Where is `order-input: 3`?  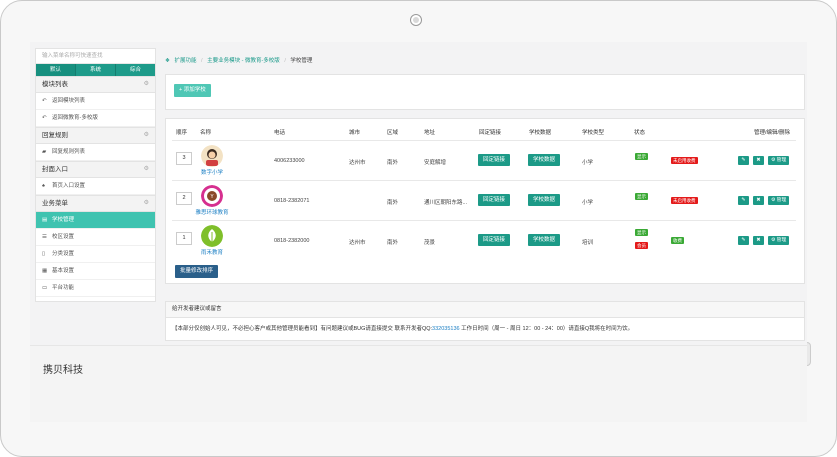
order-input: 3 is located at coordinates (184, 158).